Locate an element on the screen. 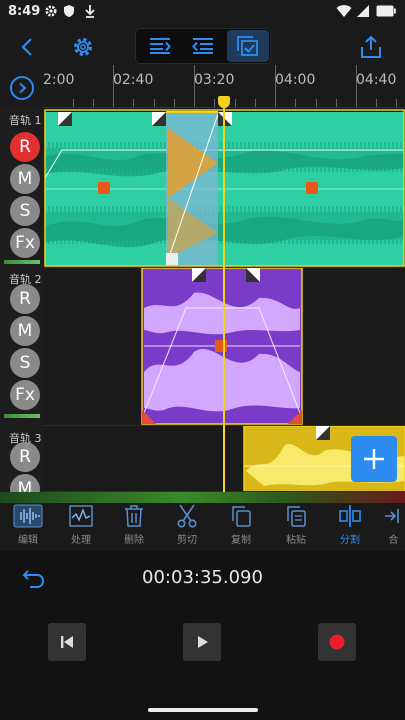 The image size is (405, 720). tool-split: 分割 is located at coordinates (350, 527).